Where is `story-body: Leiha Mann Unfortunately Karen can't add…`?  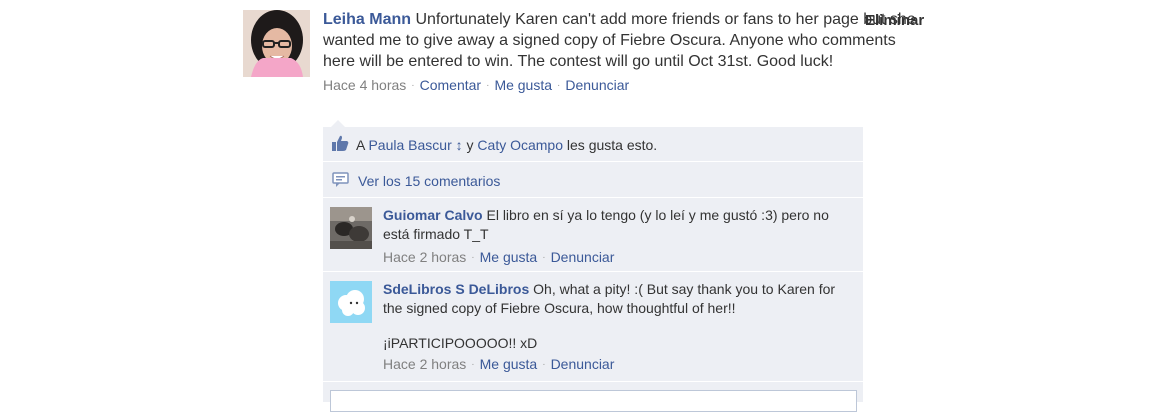 story-body: Leiha Mann Unfortunately Karen can't add… is located at coordinates (623, 52).